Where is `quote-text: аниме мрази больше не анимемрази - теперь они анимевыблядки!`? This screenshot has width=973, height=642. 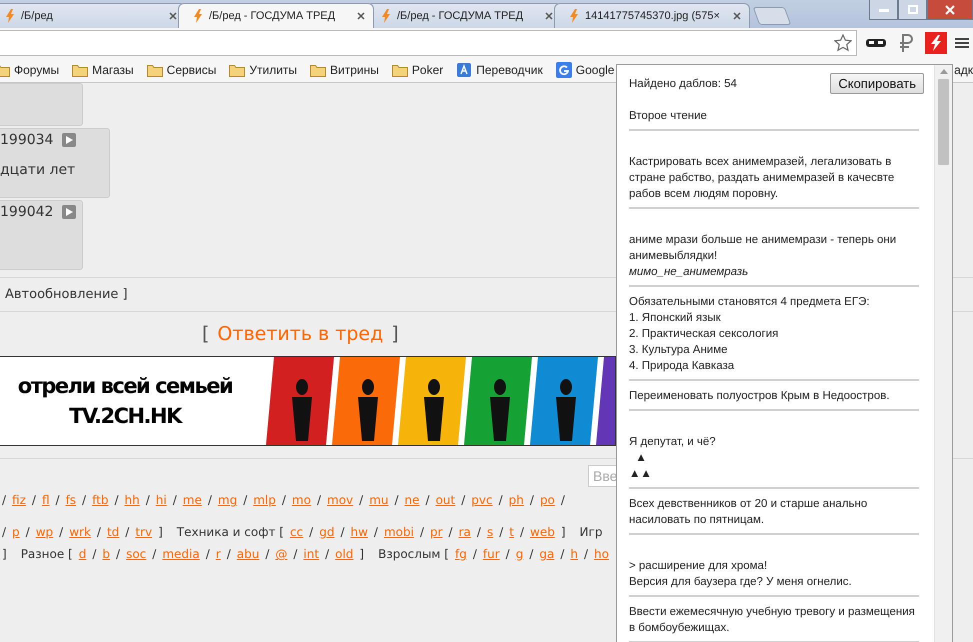 quote-text: аниме мрази больше не анимемрази - теперь они анимевыблядки! is located at coordinates (763, 248).